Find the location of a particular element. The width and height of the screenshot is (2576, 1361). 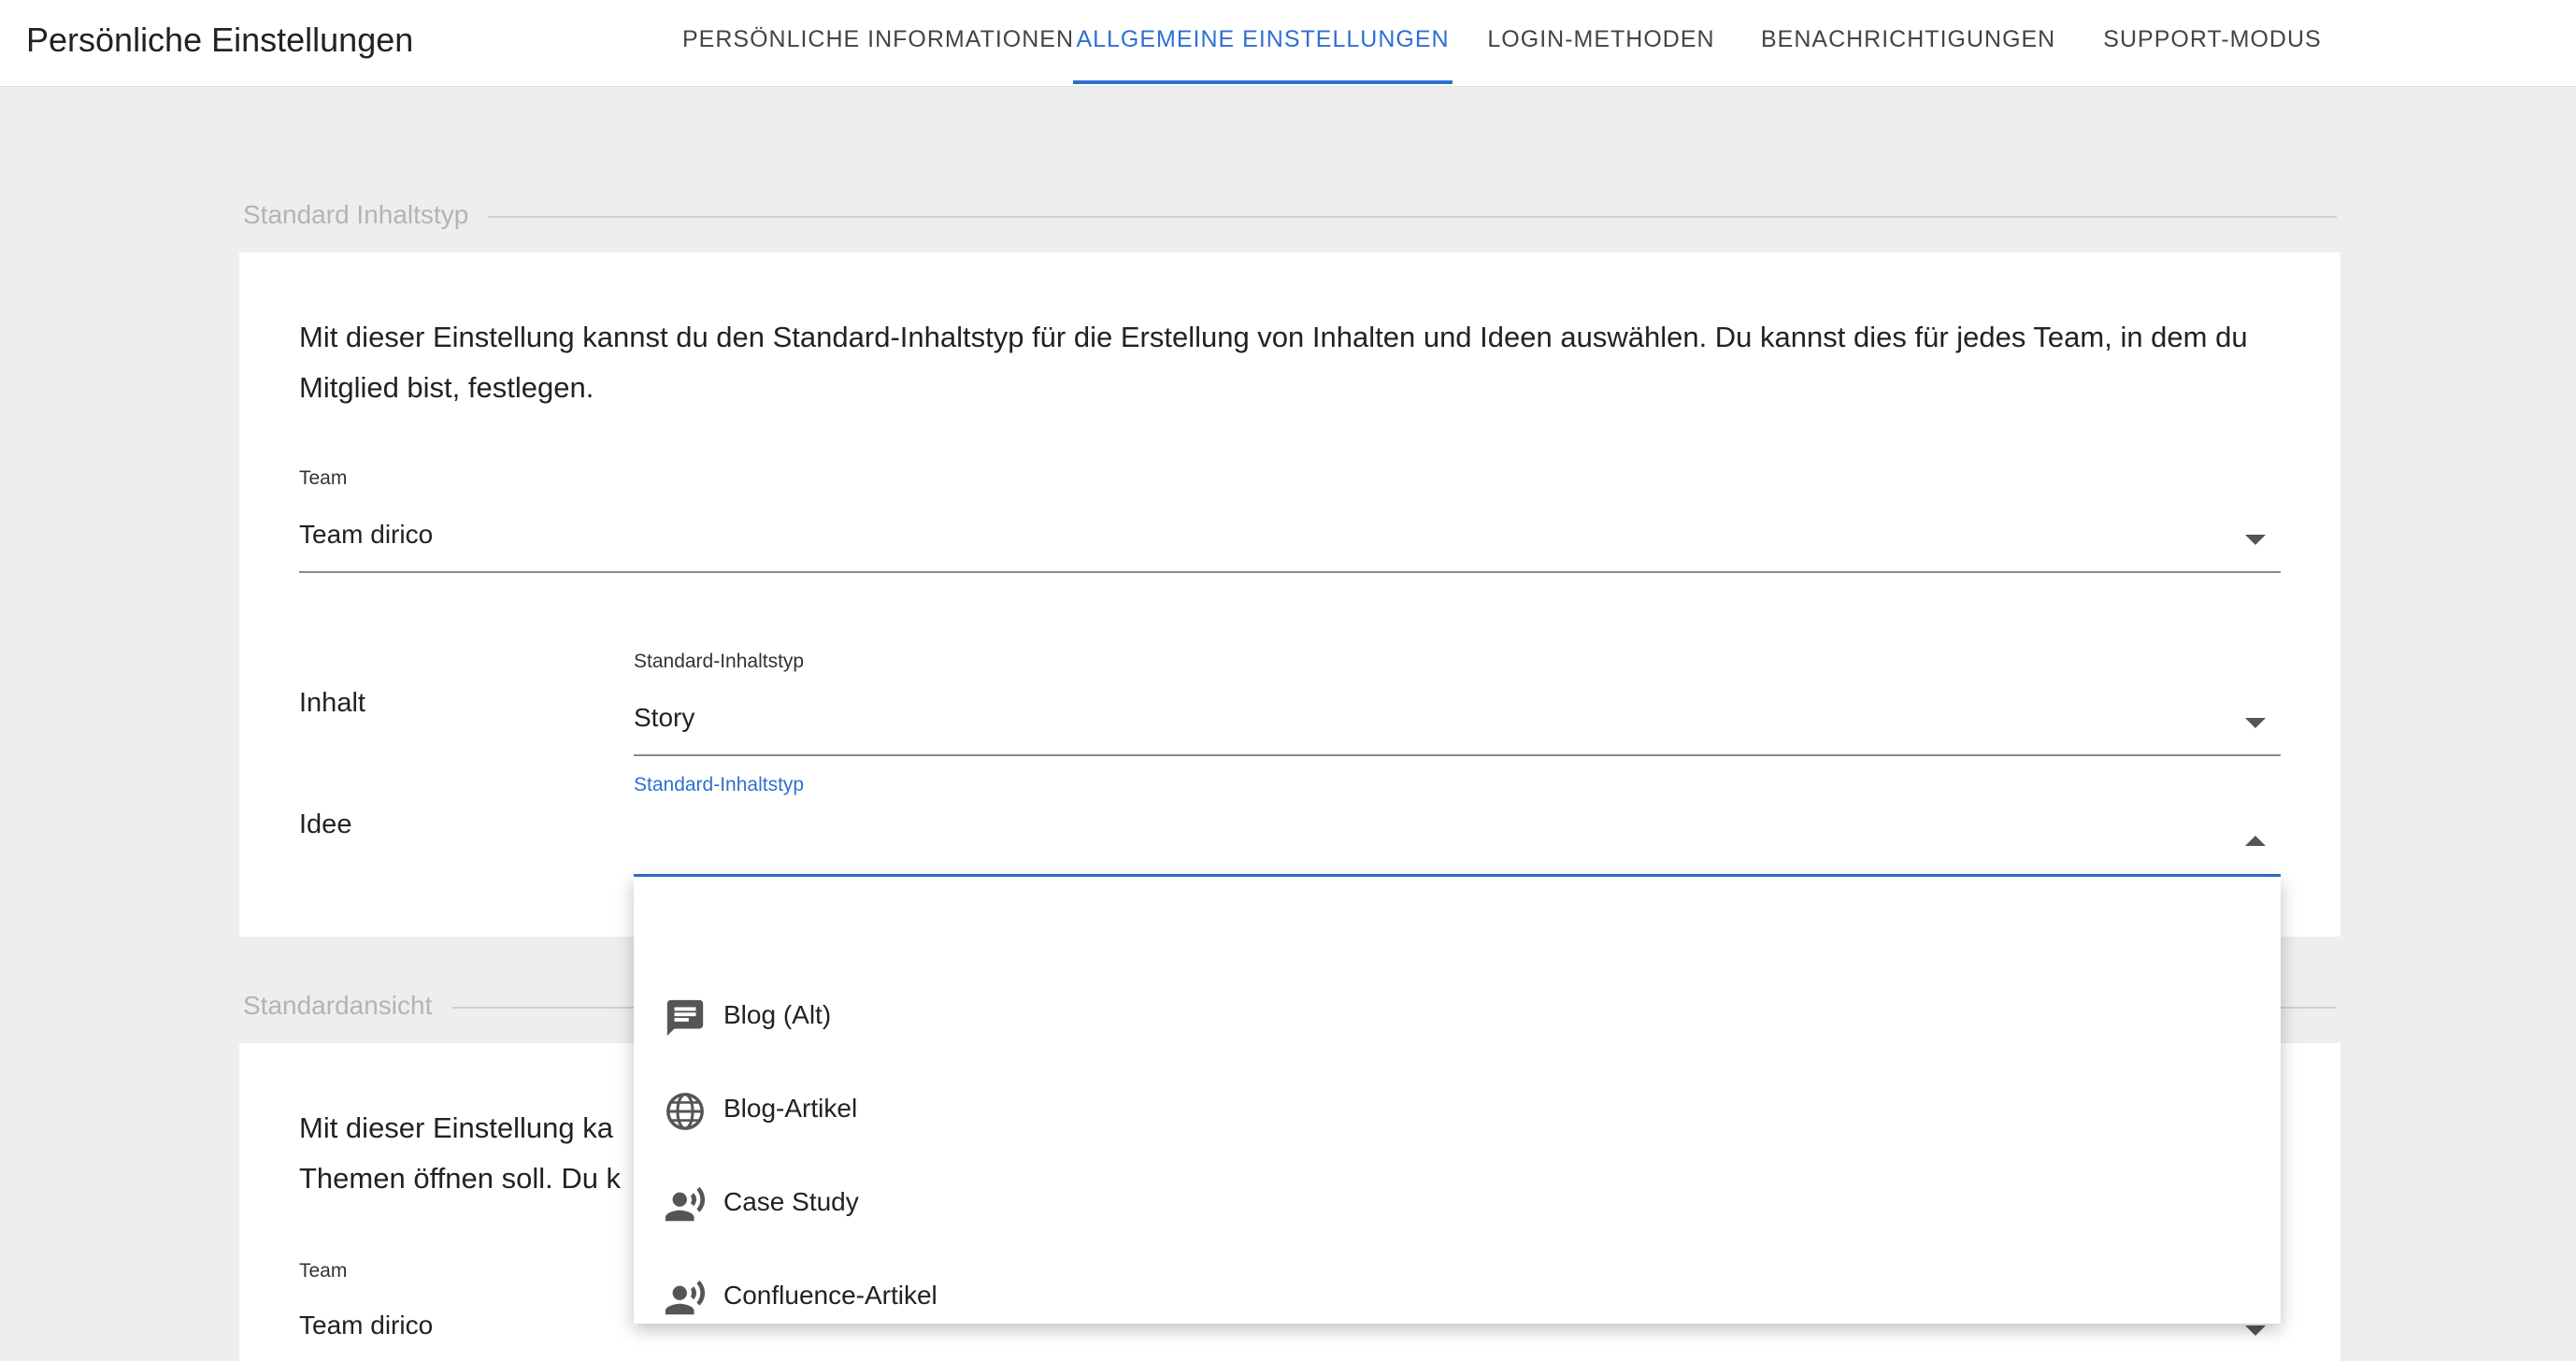

dropdown-item-label: Confluence-Artikel is located at coordinates (830, 1296).